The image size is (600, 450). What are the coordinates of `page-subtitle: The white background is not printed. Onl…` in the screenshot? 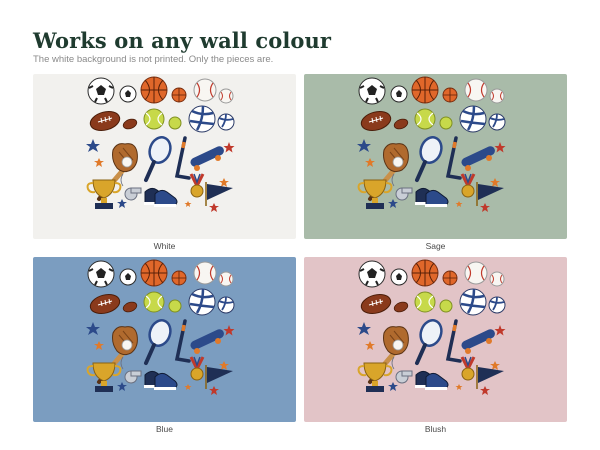 It's located at (153, 59).